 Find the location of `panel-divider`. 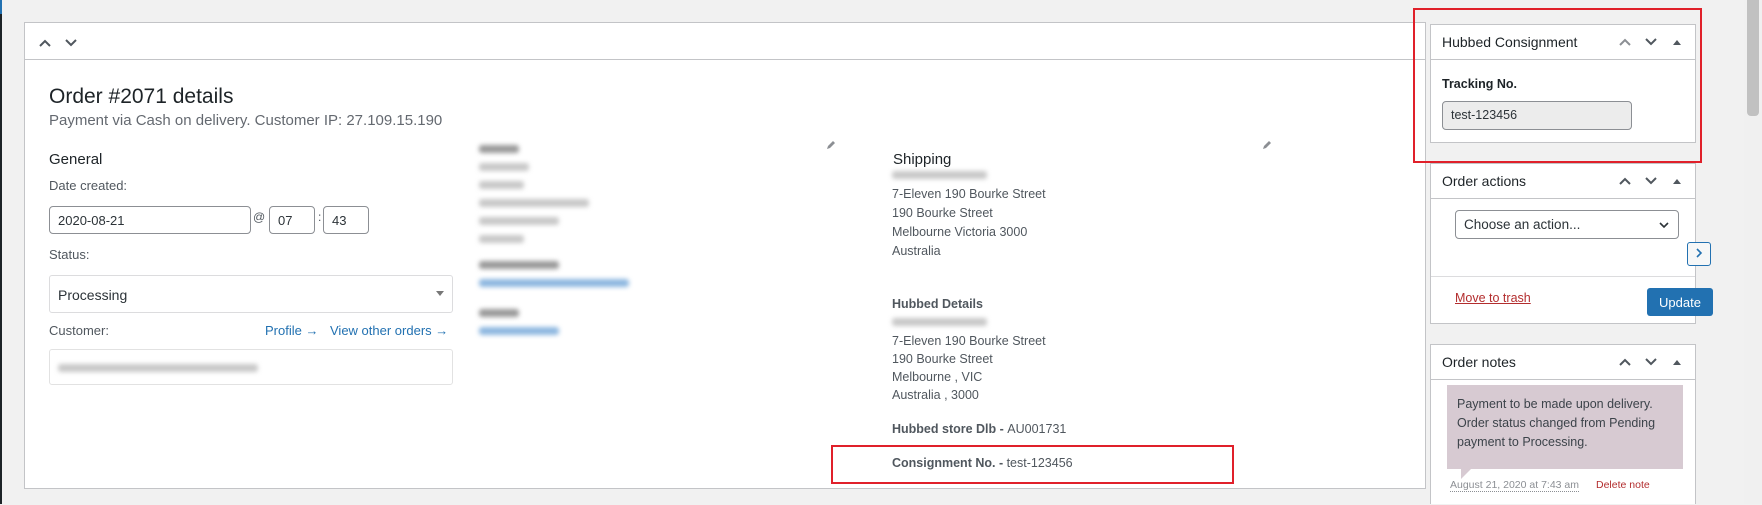

panel-divider is located at coordinates (725, 59).